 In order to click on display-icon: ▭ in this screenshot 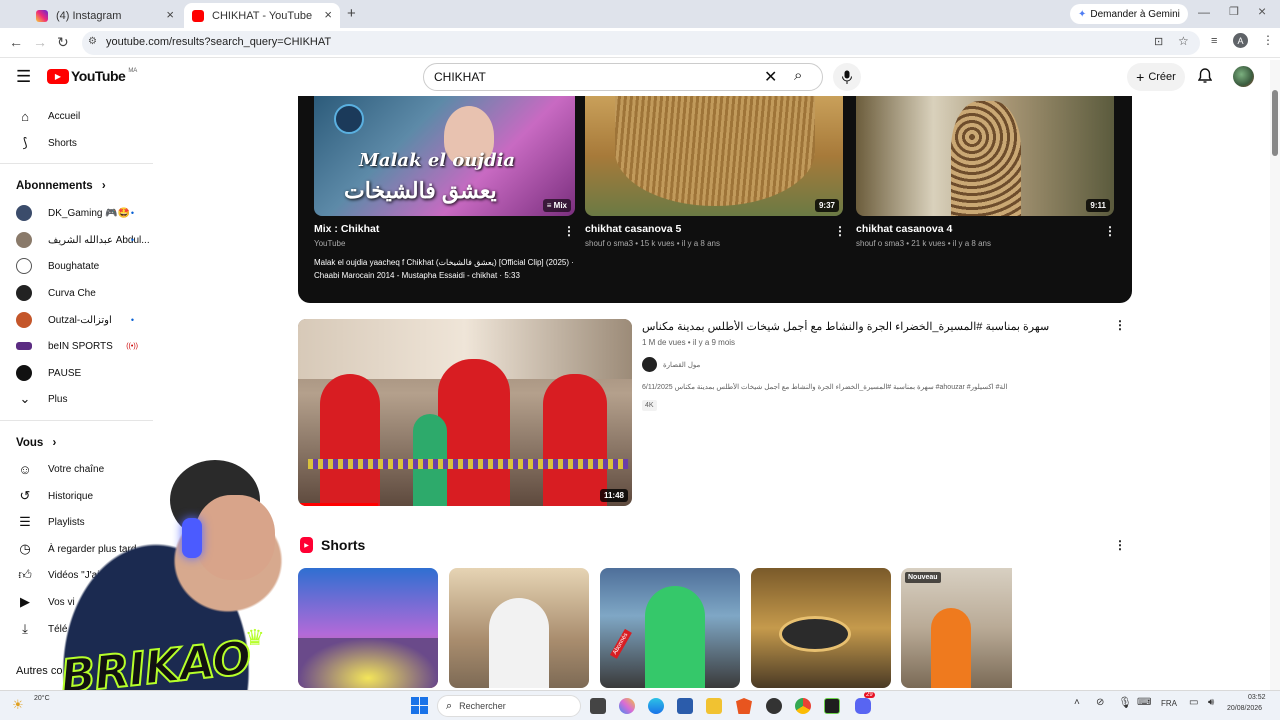, I will do `click(1193, 702)`.